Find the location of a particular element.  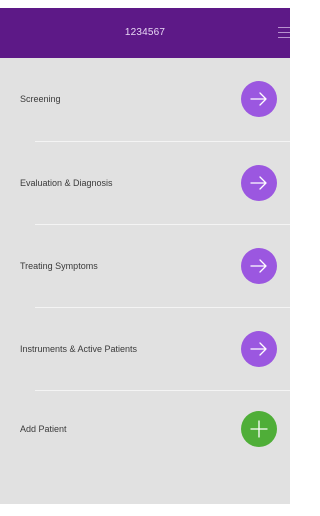

patient-id-title: 1234567 is located at coordinates (145, 32).